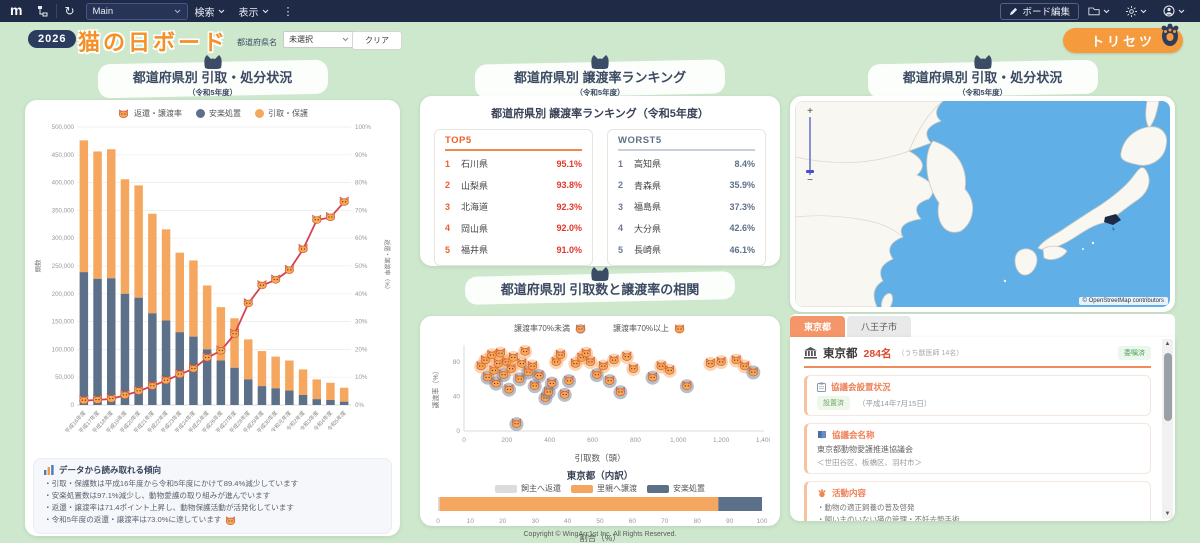 The height and width of the screenshot is (543, 1200). I want to click on board-select: Main, so click(136, 11).